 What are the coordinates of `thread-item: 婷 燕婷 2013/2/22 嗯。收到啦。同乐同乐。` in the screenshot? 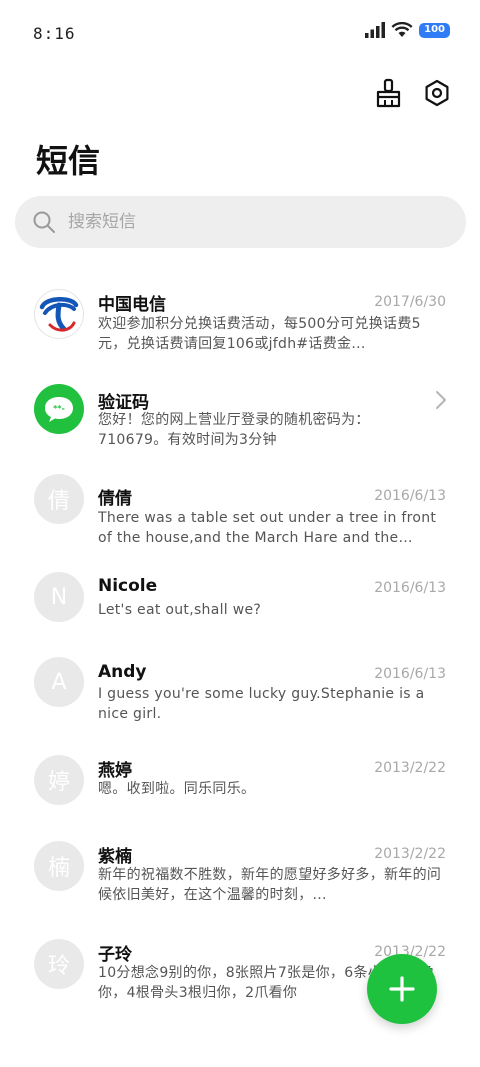 It's located at (240, 790).